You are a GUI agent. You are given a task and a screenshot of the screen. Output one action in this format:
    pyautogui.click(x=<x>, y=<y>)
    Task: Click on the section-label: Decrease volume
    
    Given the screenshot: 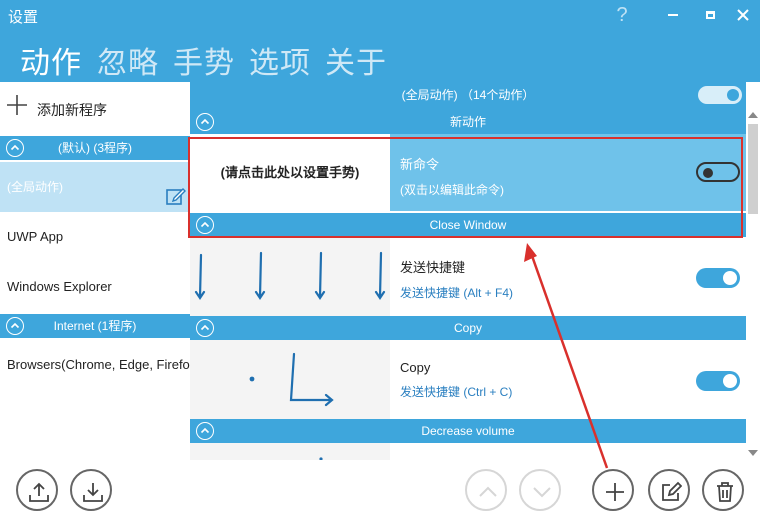 What is the action you would take?
    pyautogui.click(x=468, y=431)
    